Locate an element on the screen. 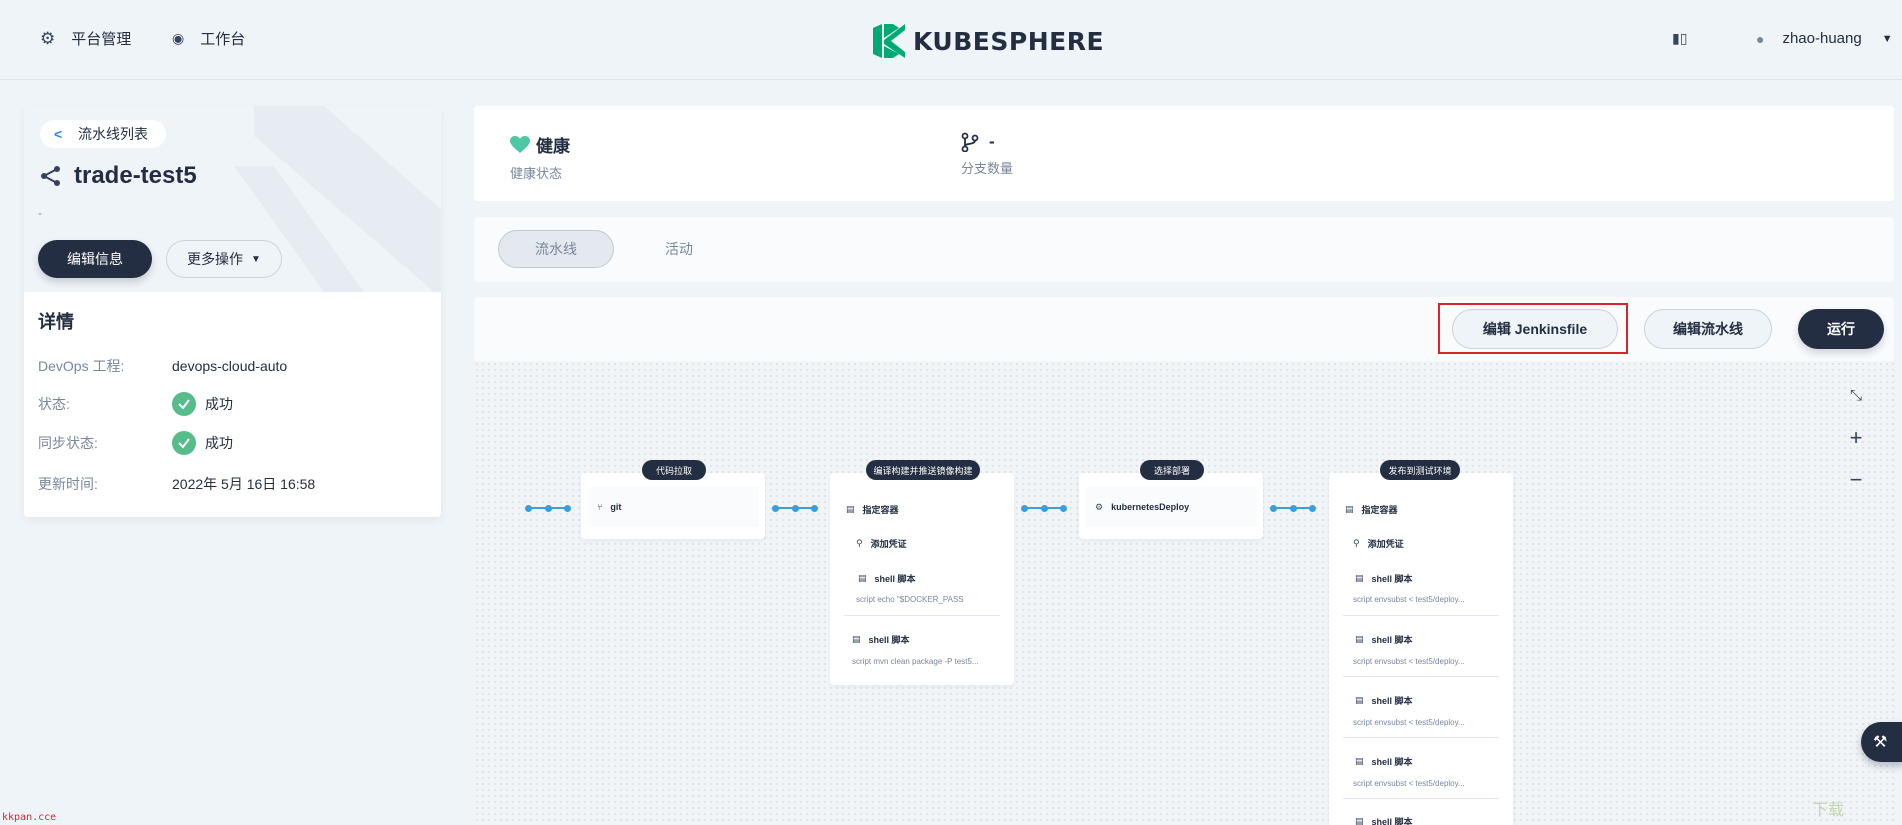 This screenshot has height=825, width=1902. branch-icon is located at coordinates (970, 142).